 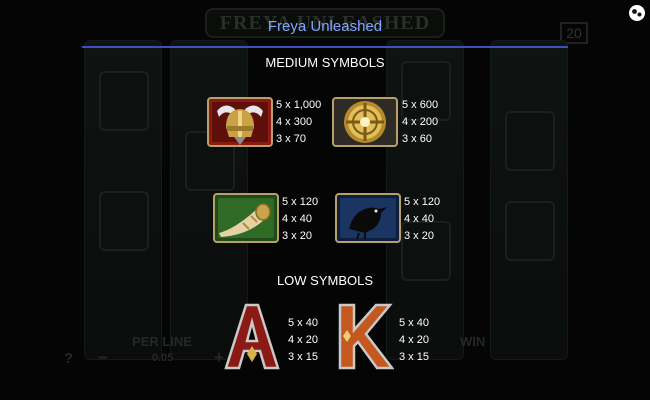 What do you see at coordinates (325, 62) in the screenshot?
I see `medium-symbols-title: MEDIUM SYMBOLS` at bounding box center [325, 62].